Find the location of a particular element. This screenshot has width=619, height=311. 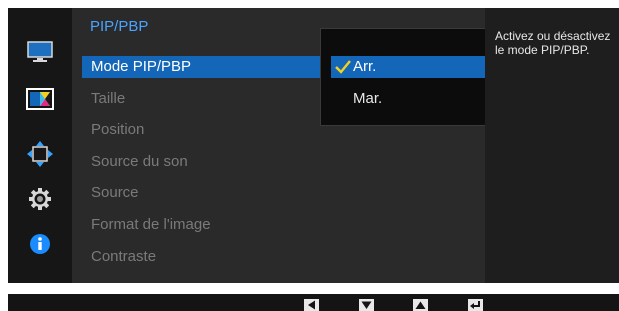

information-icon is located at coordinates (40, 244).